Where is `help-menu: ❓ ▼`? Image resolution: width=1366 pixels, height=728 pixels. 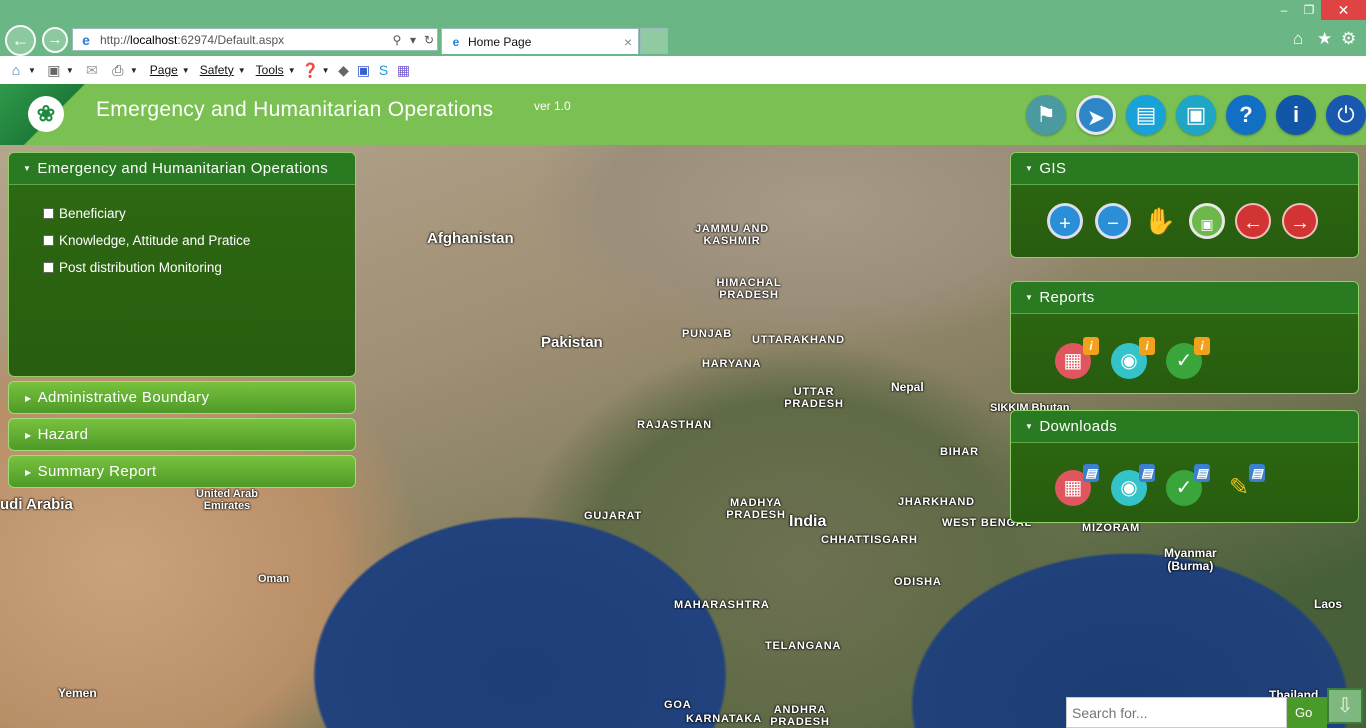
help-menu: ❓ ▼ is located at coordinates (316, 70).